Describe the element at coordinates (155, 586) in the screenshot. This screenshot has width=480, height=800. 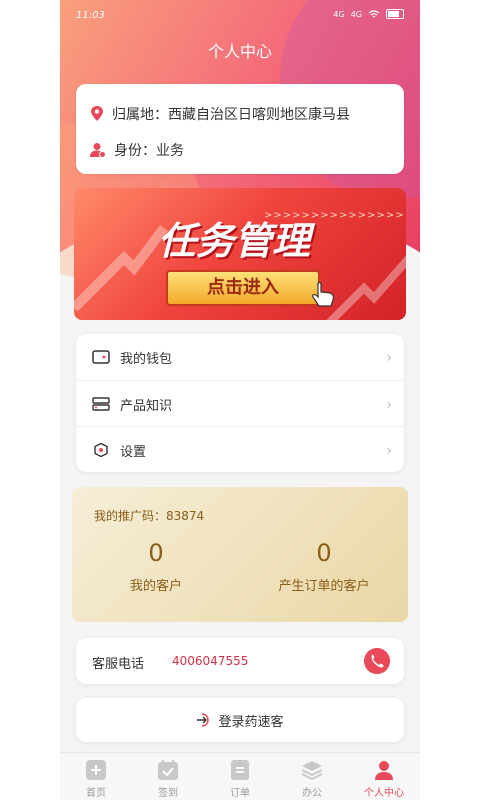
I see `stat-label: 我的客户` at that location.